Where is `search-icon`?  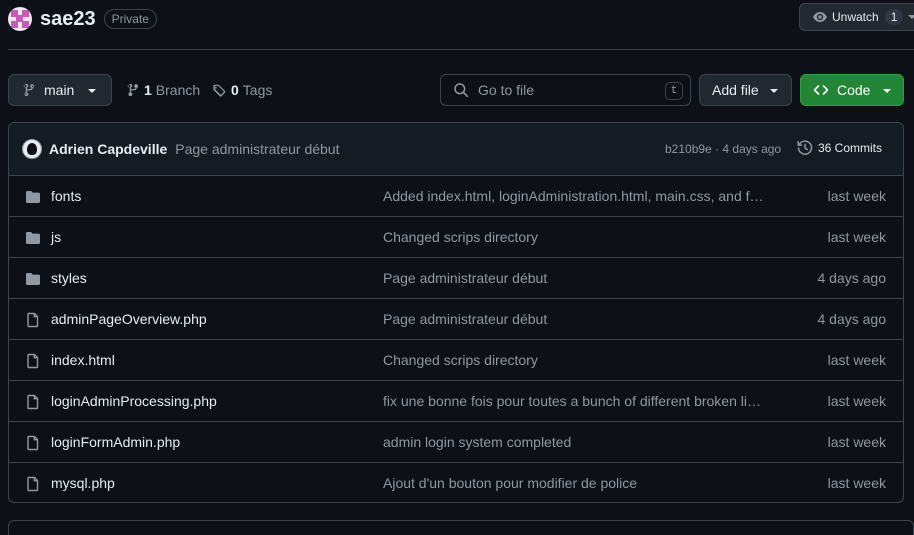 search-icon is located at coordinates (461, 90).